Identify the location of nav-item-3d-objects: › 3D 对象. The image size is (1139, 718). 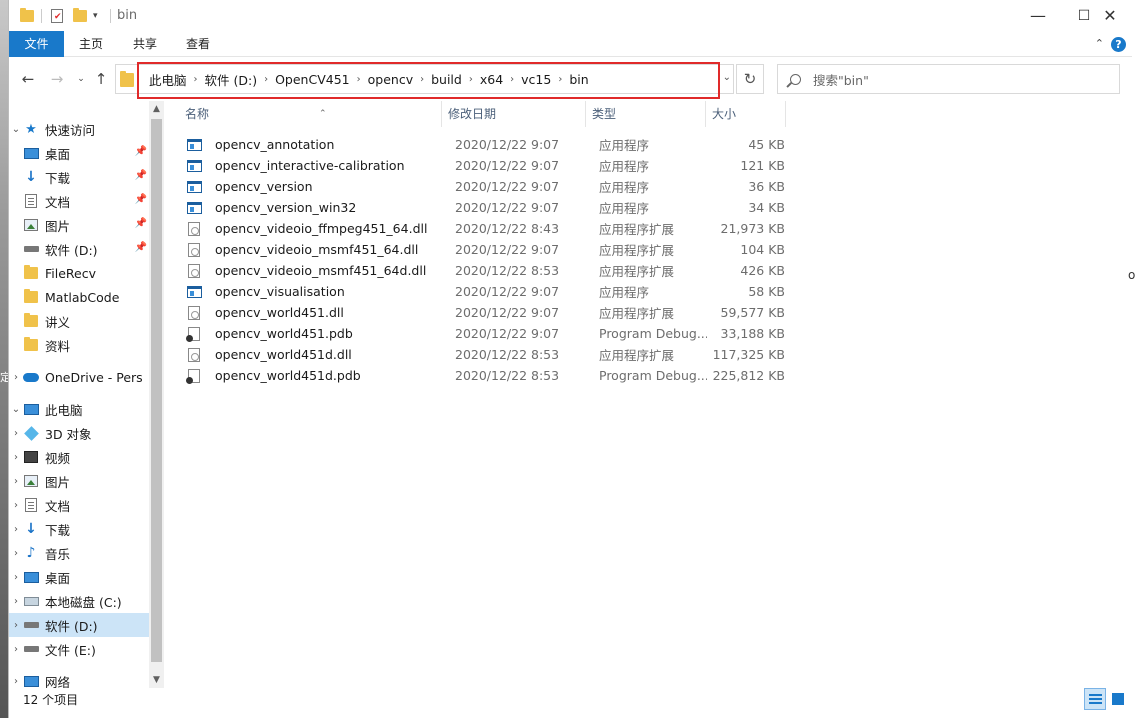
(79, 433).